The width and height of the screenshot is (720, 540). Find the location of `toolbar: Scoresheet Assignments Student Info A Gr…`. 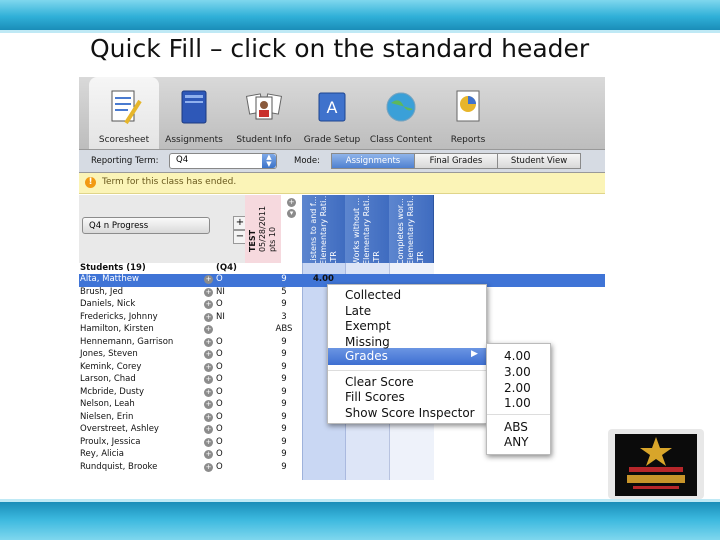

toolbar: Scoresheet Assignments Student Info A Gr… is located at coordinates (342, 113).